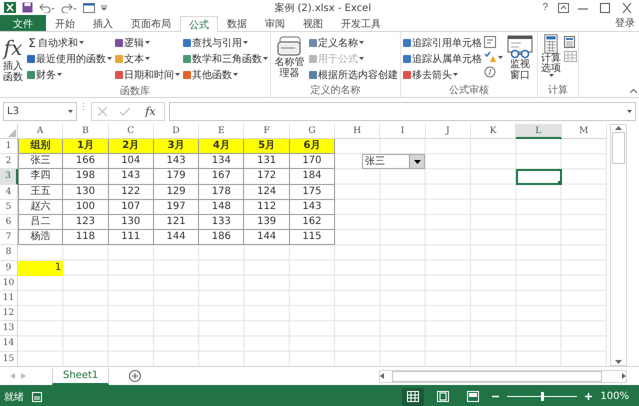 This screenshot has height=406, width=639. What do you see at coordinates (147, 42) in the screenshot?
I see `ribbon-menu-button: 逻辑` at bounding box center [147, 42].